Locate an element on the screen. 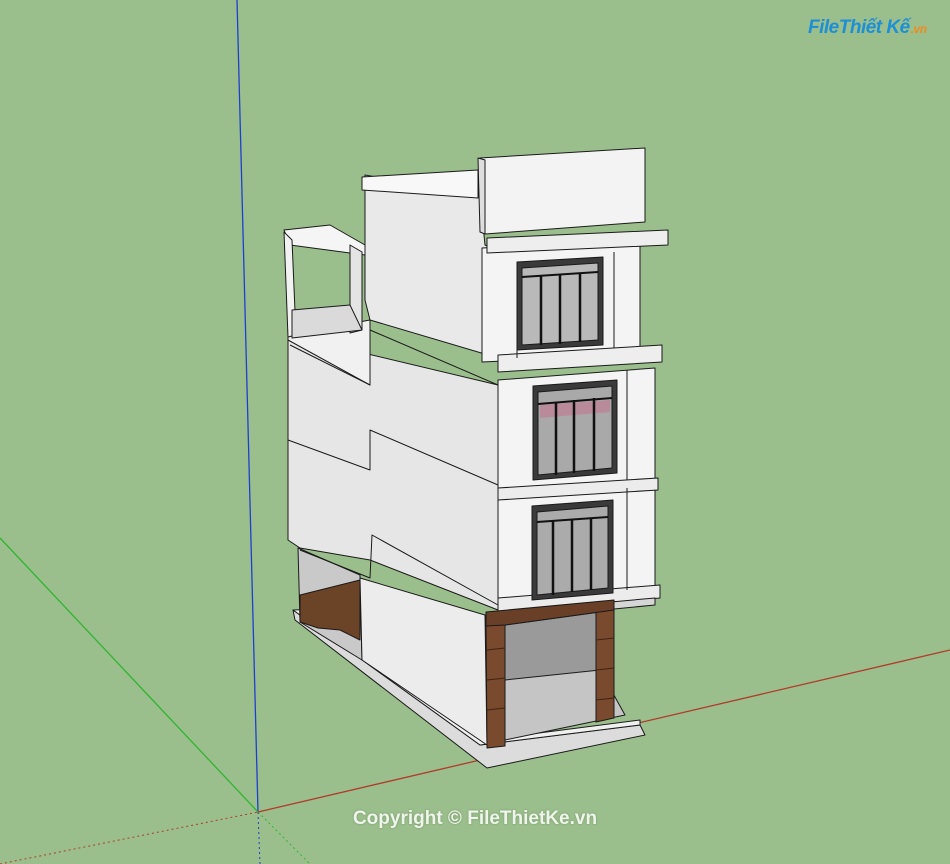  filethietke-logo: File Thiết Kế .vn is located at coordinates (867, 28).